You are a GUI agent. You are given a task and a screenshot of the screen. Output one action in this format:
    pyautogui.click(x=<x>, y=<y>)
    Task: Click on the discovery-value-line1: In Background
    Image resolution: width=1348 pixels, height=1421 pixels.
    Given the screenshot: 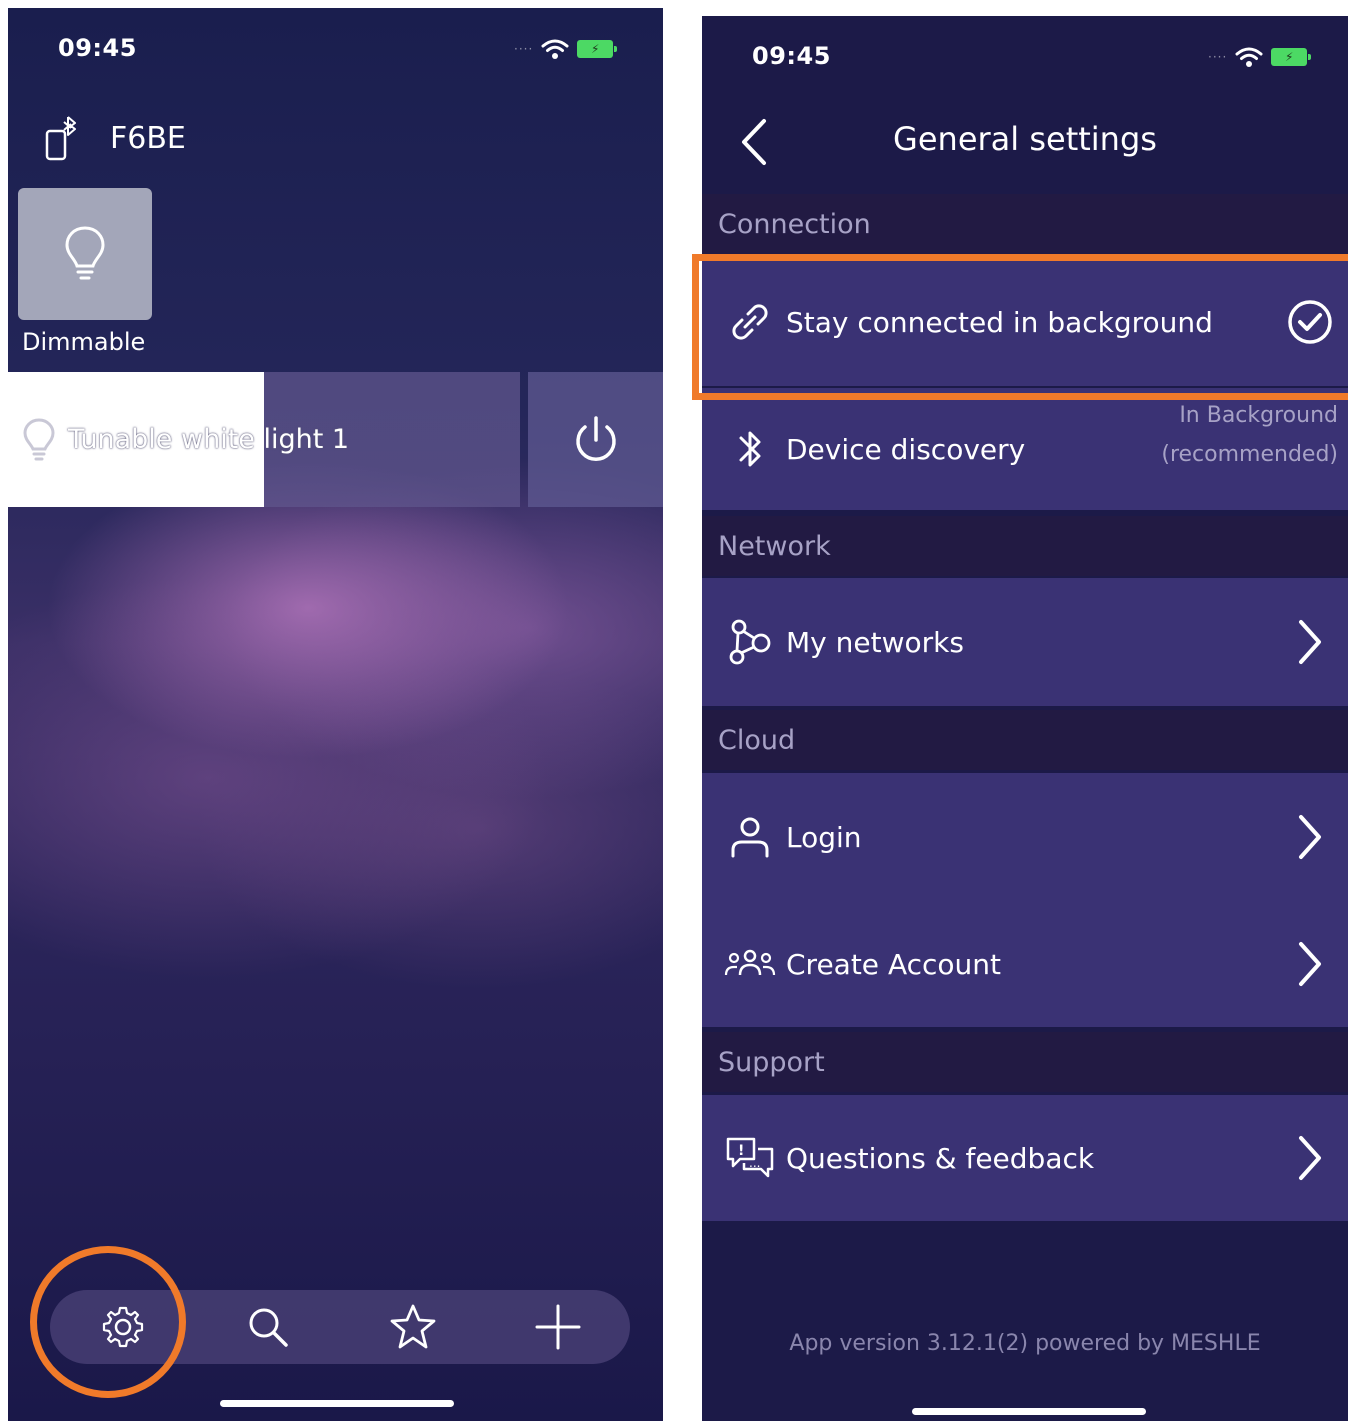 What is the action you would take?
    pyautogui.click(x=1258, y=415)
    